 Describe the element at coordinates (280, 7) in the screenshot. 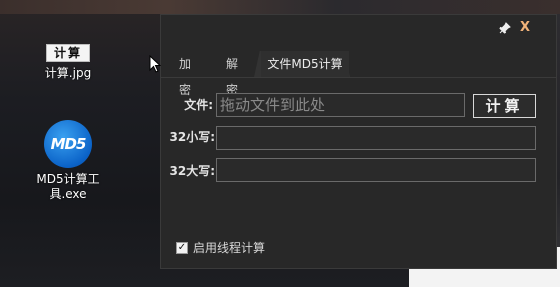

I see `desktop-top-strip` at that location.